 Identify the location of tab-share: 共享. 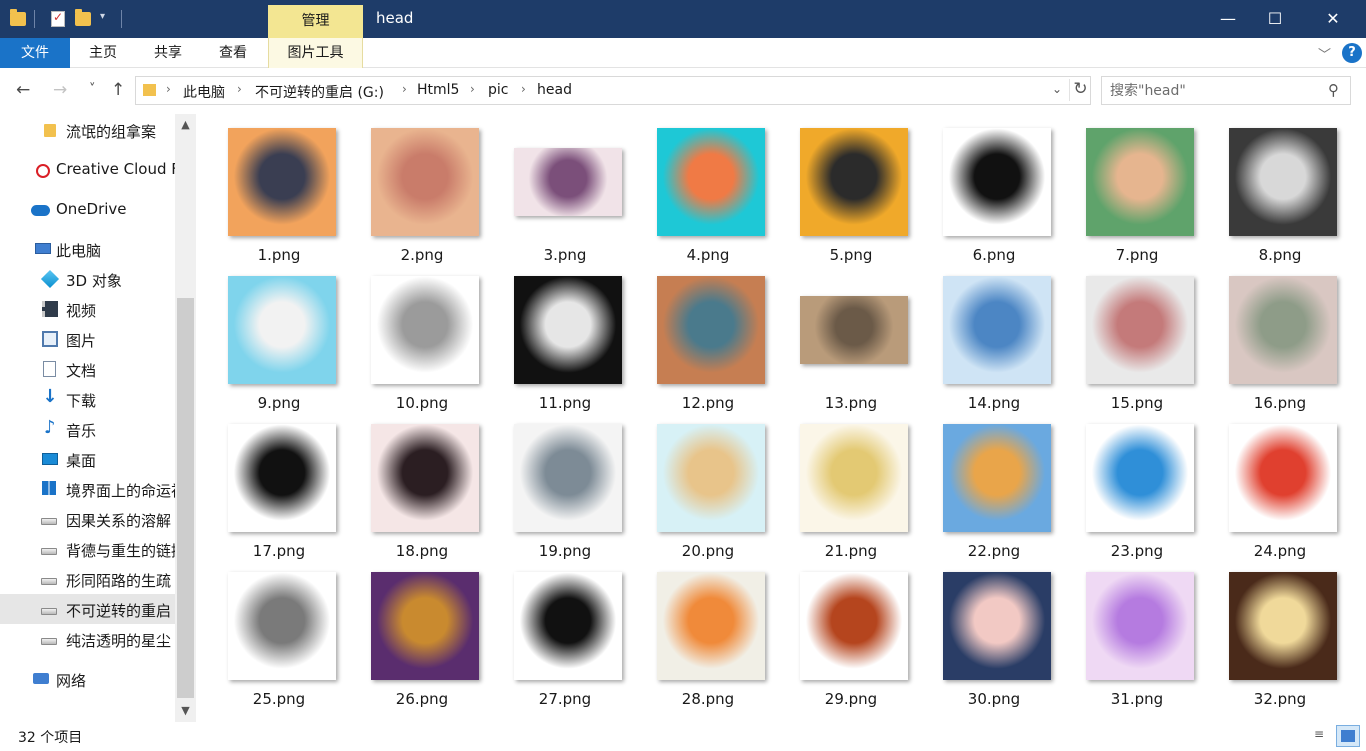
(168, 53).